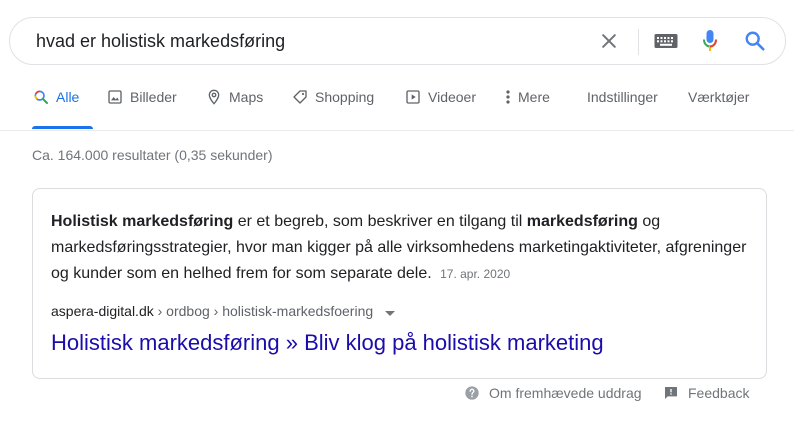  I want to click on tab-label: Shopping, so click(345, 97).